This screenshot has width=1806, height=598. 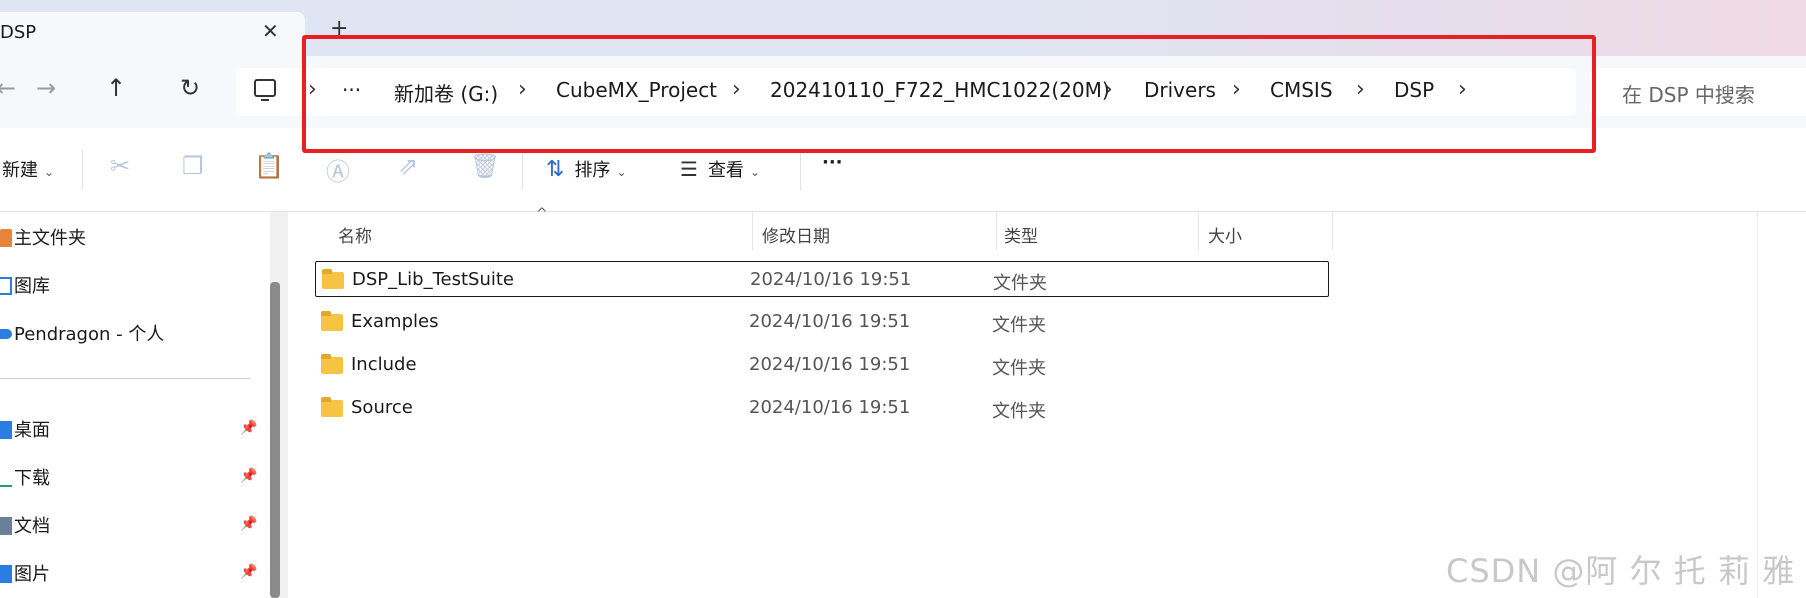 I want to click on file-name: Source, so click(x=382, y=407).